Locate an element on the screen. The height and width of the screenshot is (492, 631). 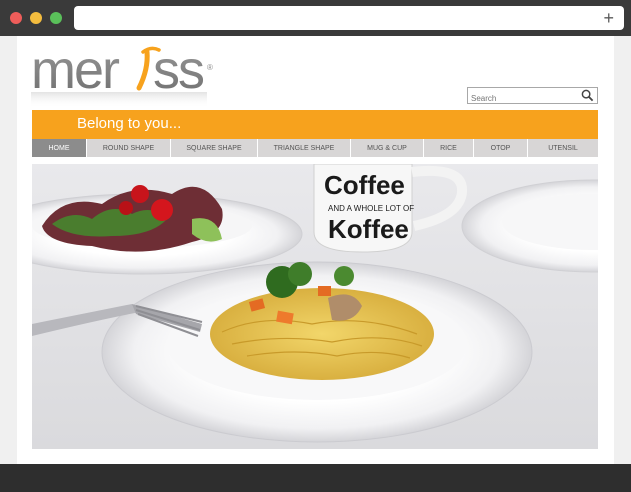
nav-item-round-shape: ROUND SHAPE is located at coordinates (129, 148).